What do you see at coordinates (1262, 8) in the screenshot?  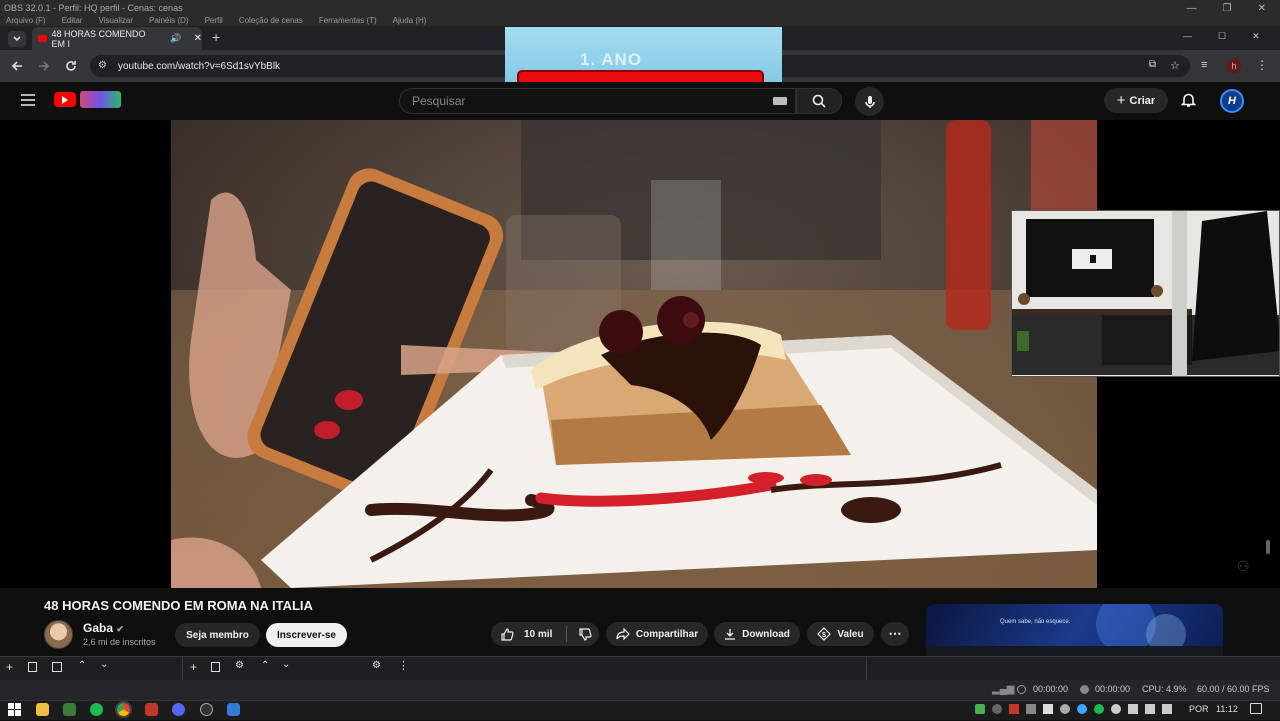 I see `close-icon: ✕` at bounding box center [1262, 8].